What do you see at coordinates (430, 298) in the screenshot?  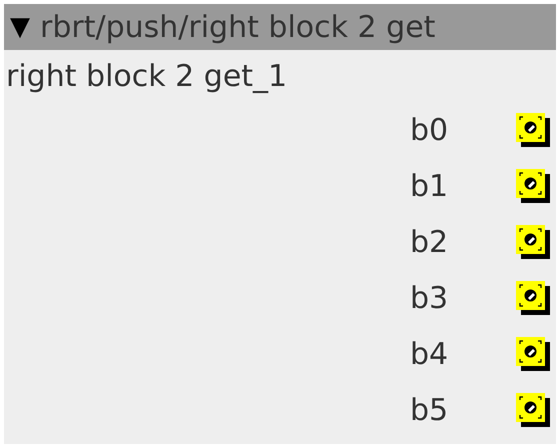 I see `port-label: b3` at bounding box center [430, 298].